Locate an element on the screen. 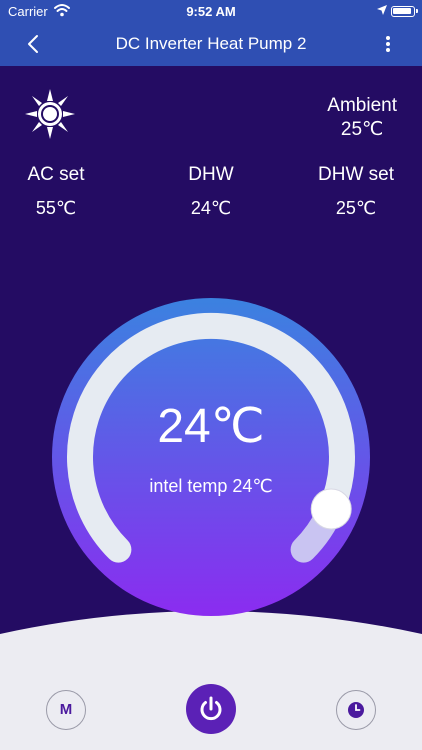  status-bar: Carrier 9:52 AM is located at coordinates (211, 11).